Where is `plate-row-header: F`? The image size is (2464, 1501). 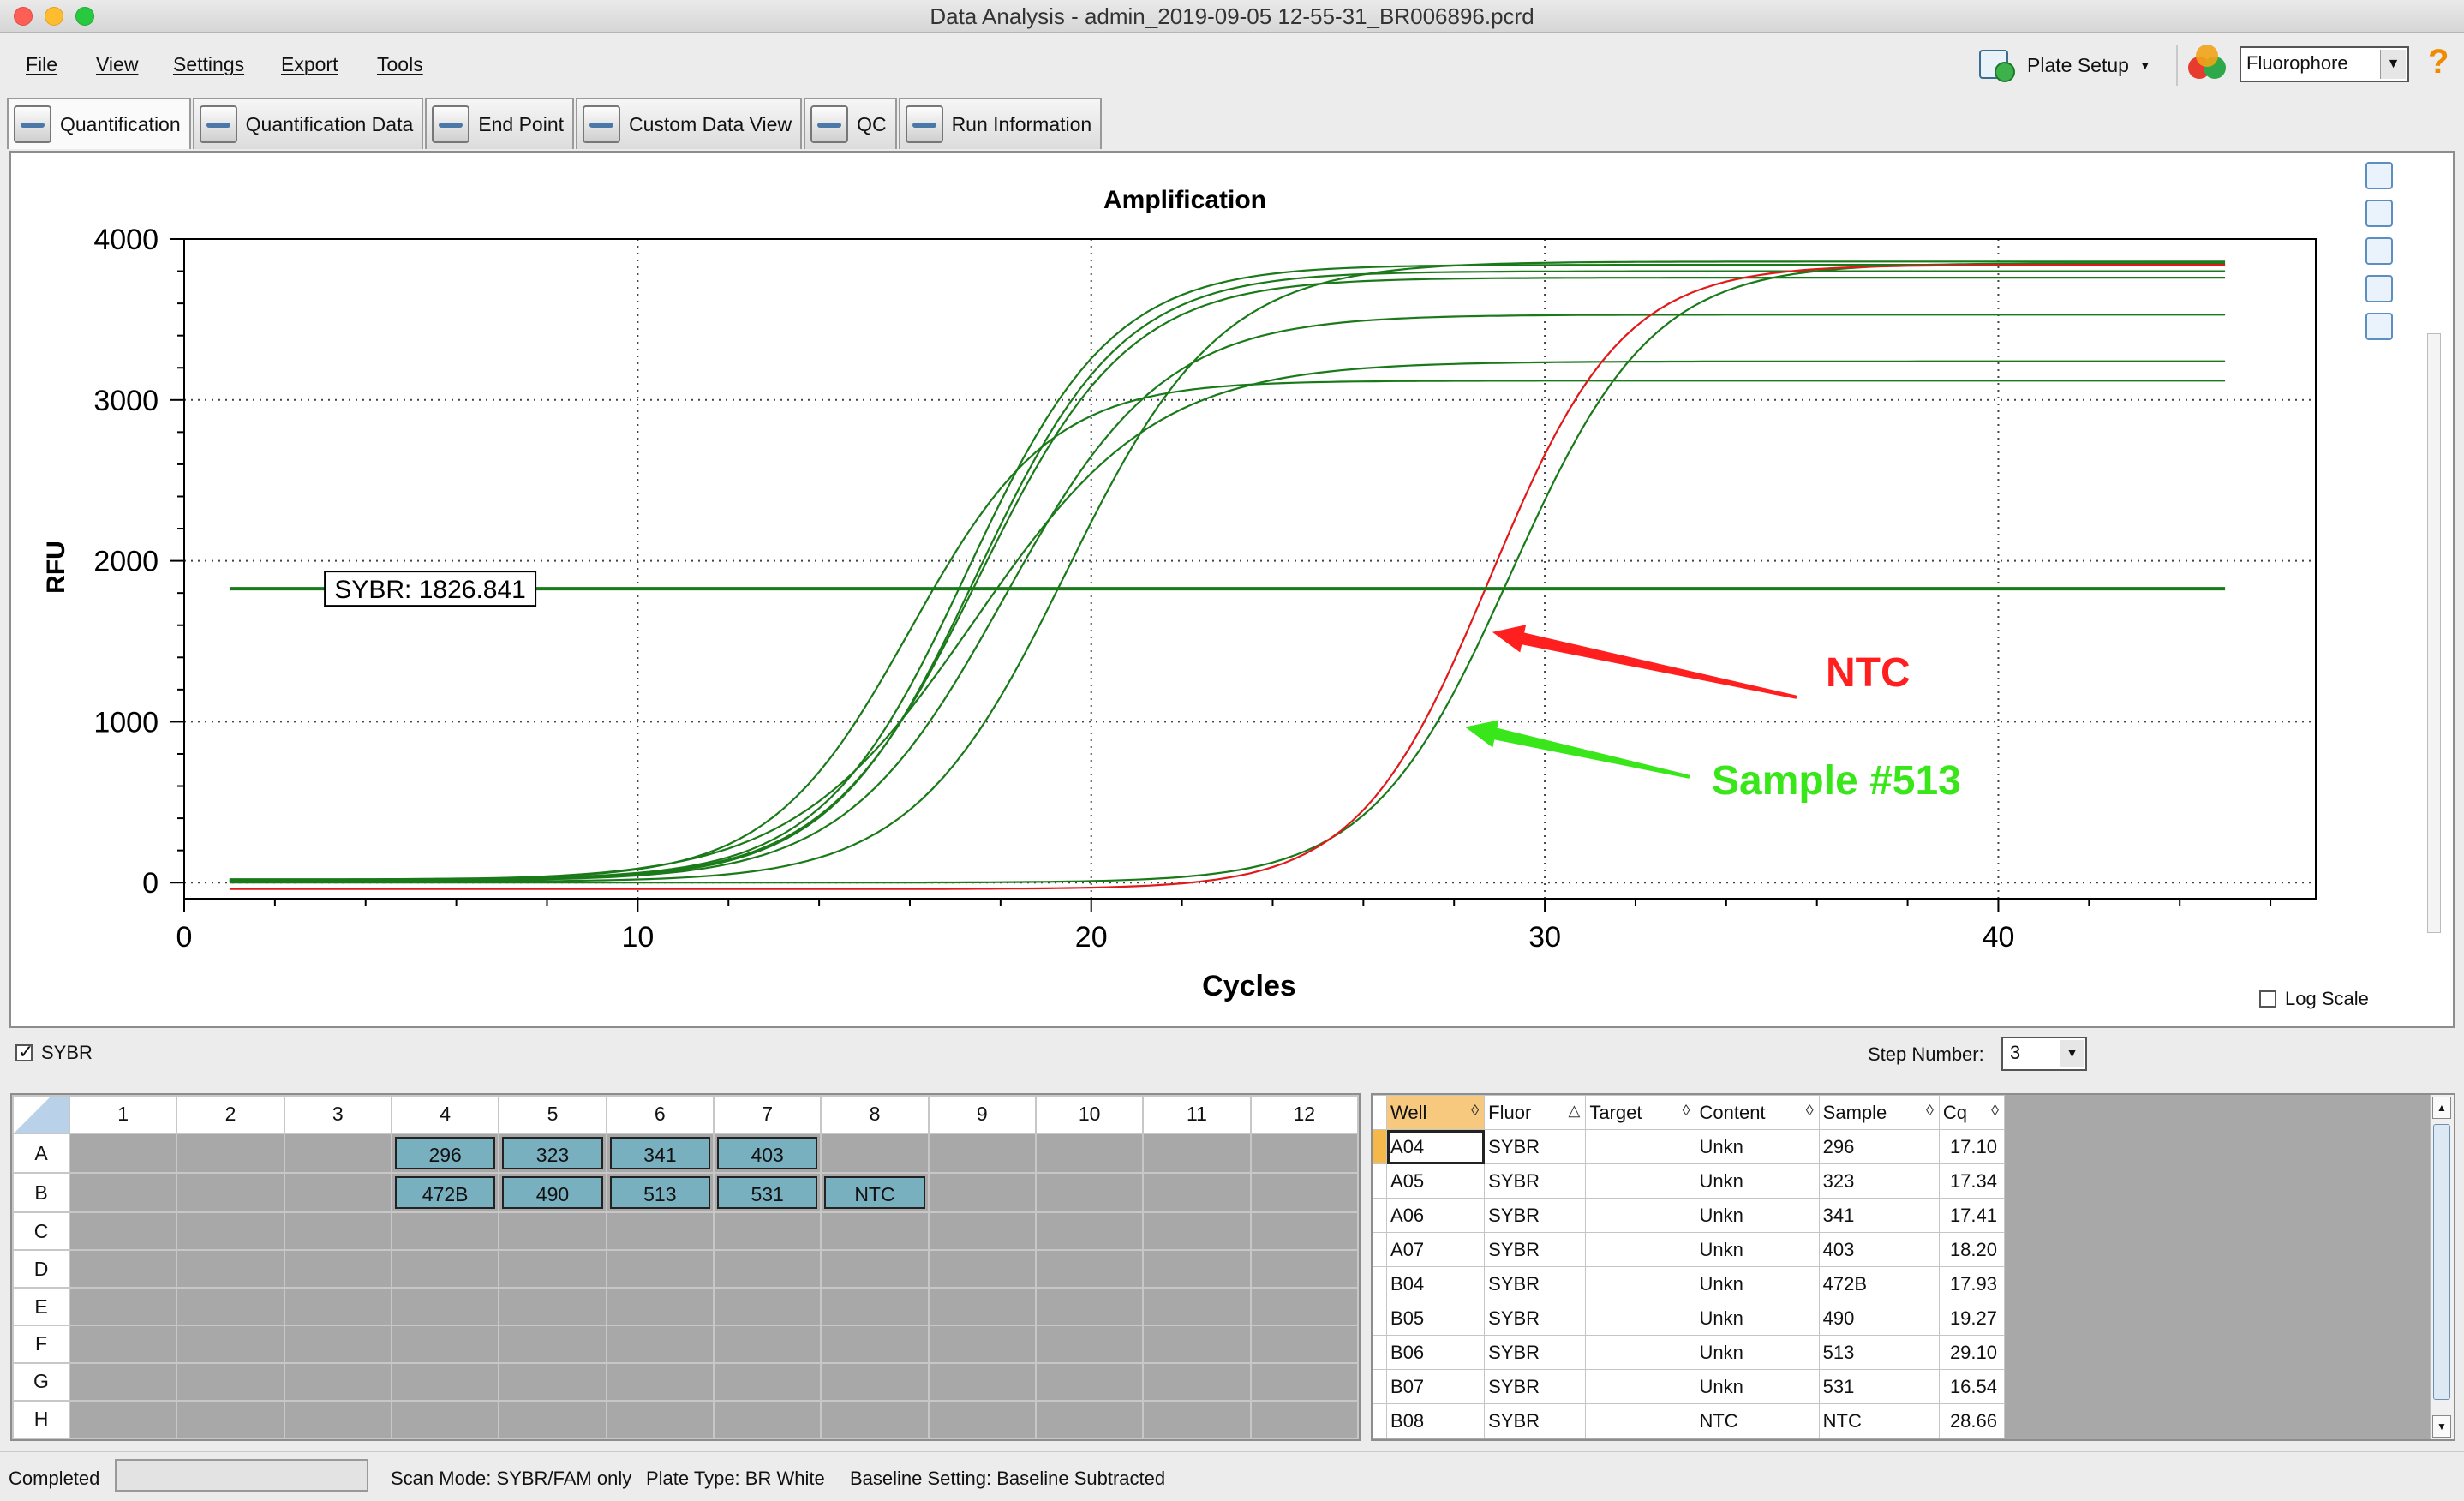
plate-row-header: F is located at coordinates (41, 1344).